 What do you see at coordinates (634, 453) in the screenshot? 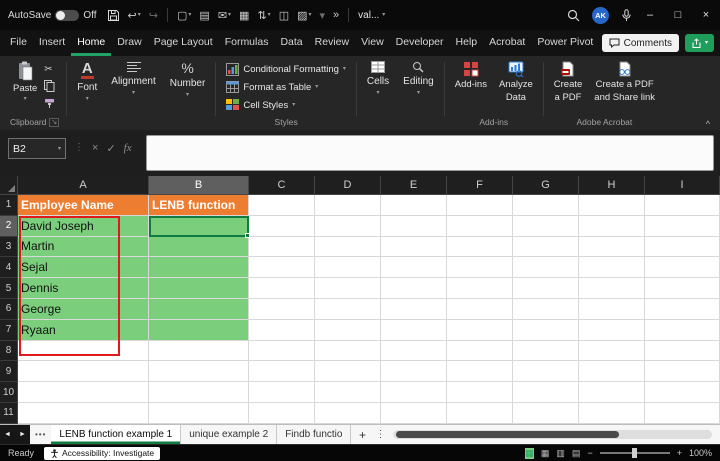
I see `zoom-slider` at bounding box center [634, 453].